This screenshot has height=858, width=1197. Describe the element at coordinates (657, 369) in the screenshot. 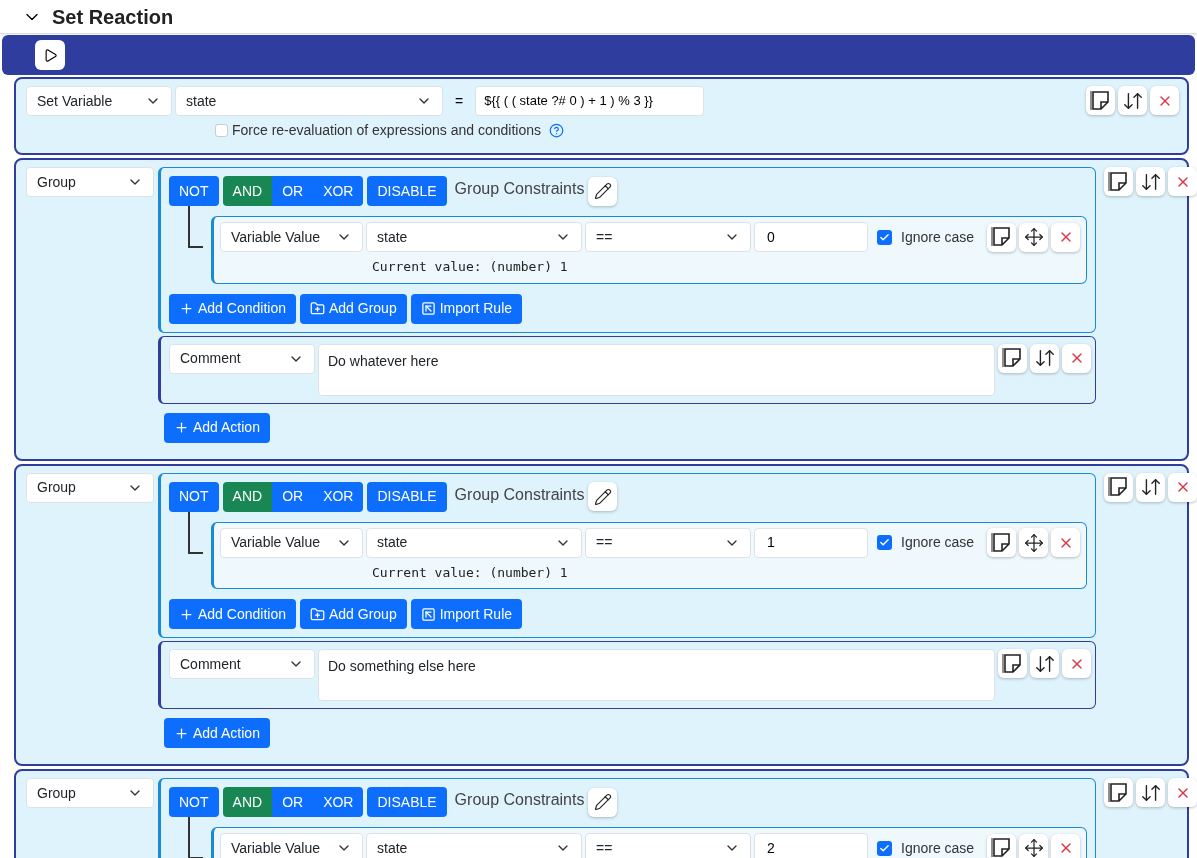

I see `comment-field: Do whatever here` at that location.